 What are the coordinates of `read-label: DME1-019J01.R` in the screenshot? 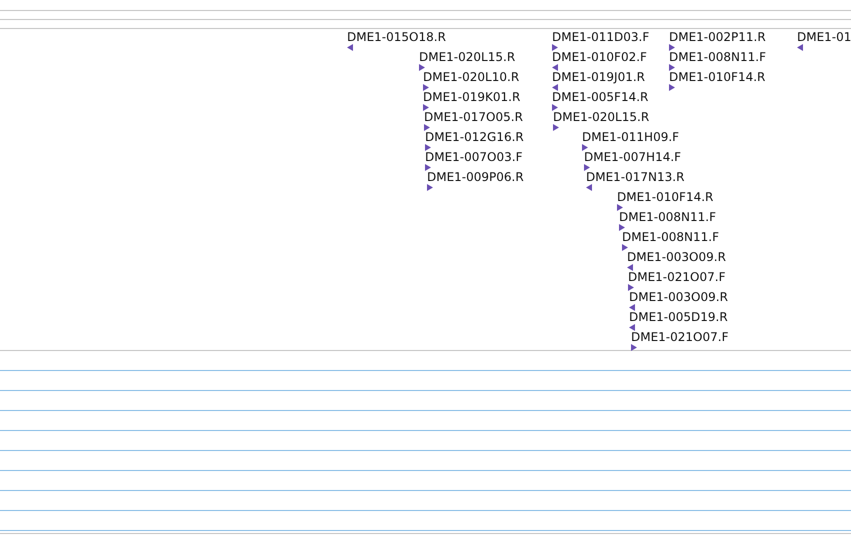 It's located at (599, 77).